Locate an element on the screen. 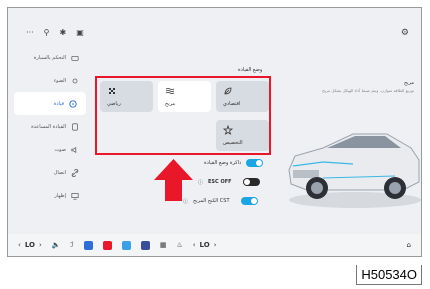 The height and width of the screenshot is (289, 430). sidebar-item-display: إظهار is located at coordinates (48, 195).